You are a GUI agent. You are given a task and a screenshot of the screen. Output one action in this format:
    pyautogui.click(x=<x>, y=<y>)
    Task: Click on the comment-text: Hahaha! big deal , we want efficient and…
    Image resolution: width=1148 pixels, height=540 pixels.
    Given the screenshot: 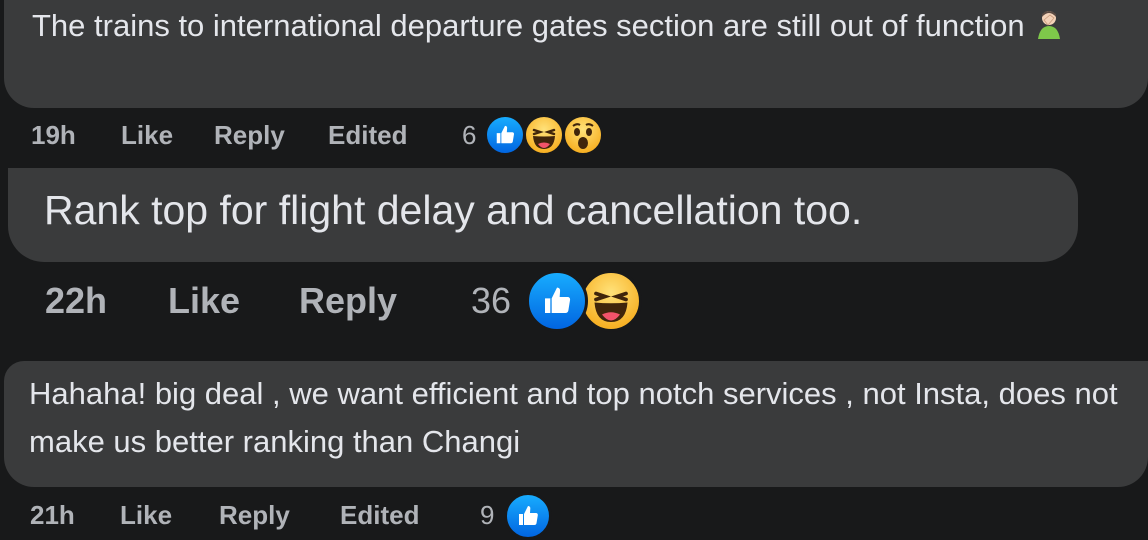 What is the action you would take?
    pyautogui.click(x=573, y=417)
    